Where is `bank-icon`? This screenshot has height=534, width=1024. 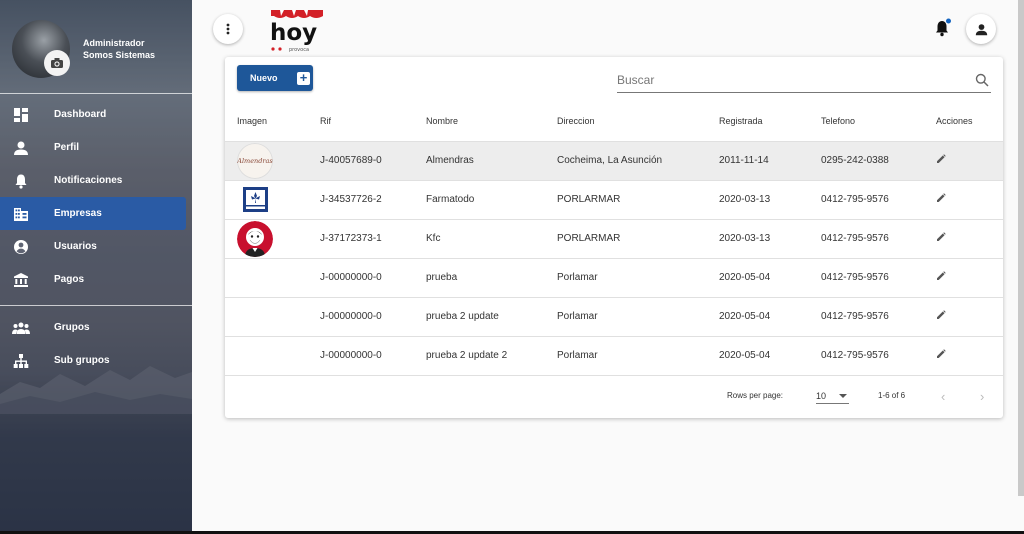 bank-icon is located at coordinates (21, 280).